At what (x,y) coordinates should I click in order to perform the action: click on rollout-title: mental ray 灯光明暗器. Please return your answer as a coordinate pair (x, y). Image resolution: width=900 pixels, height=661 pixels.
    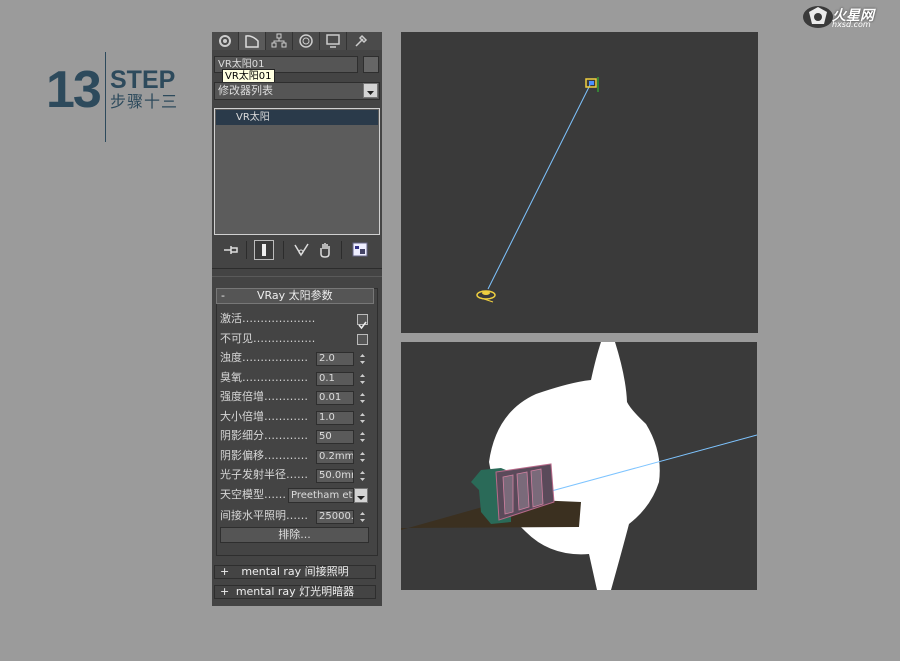
    Looking at the image, I should click on (295, 591).